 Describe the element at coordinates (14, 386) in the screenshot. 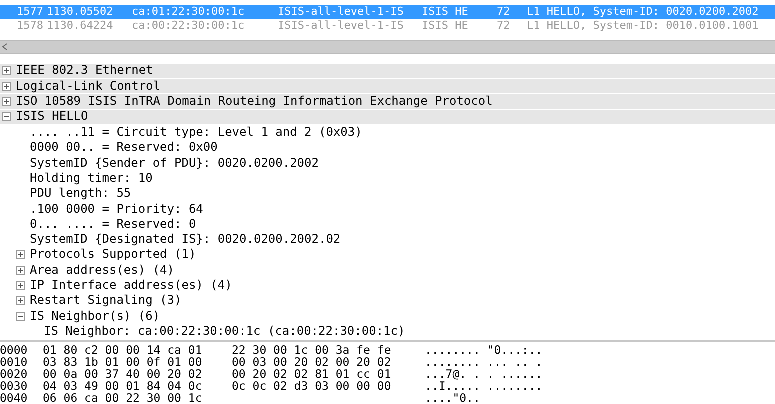

I see `hex-offset: 0030` at that location.